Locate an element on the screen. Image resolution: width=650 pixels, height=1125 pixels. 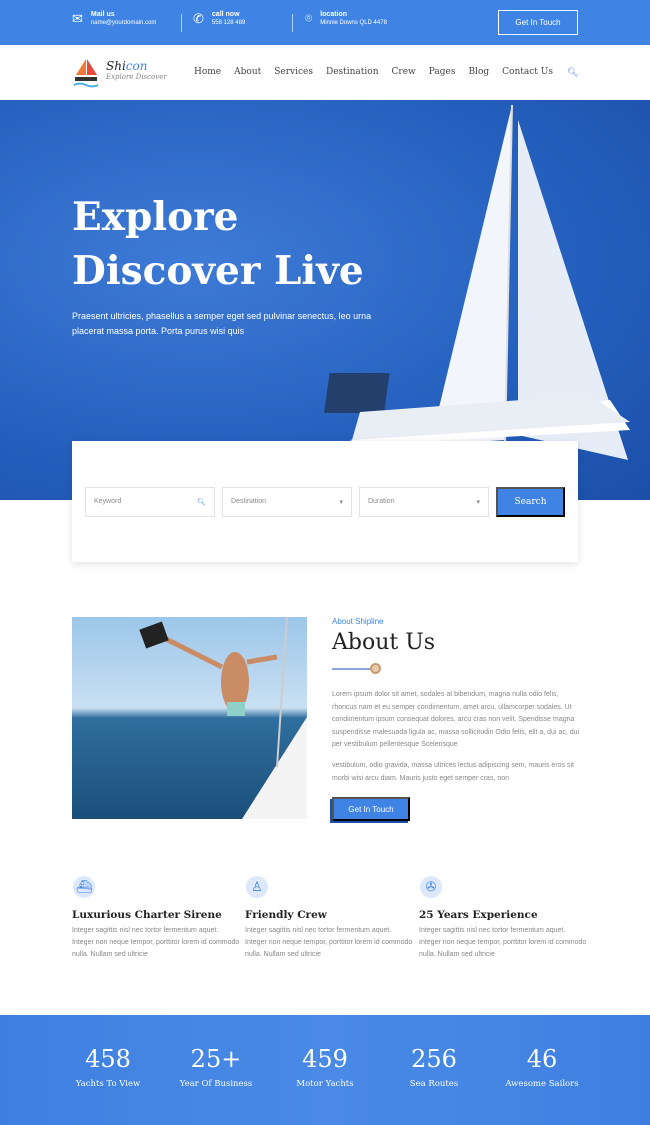
helm-icon is located at coordinates (375, 668).